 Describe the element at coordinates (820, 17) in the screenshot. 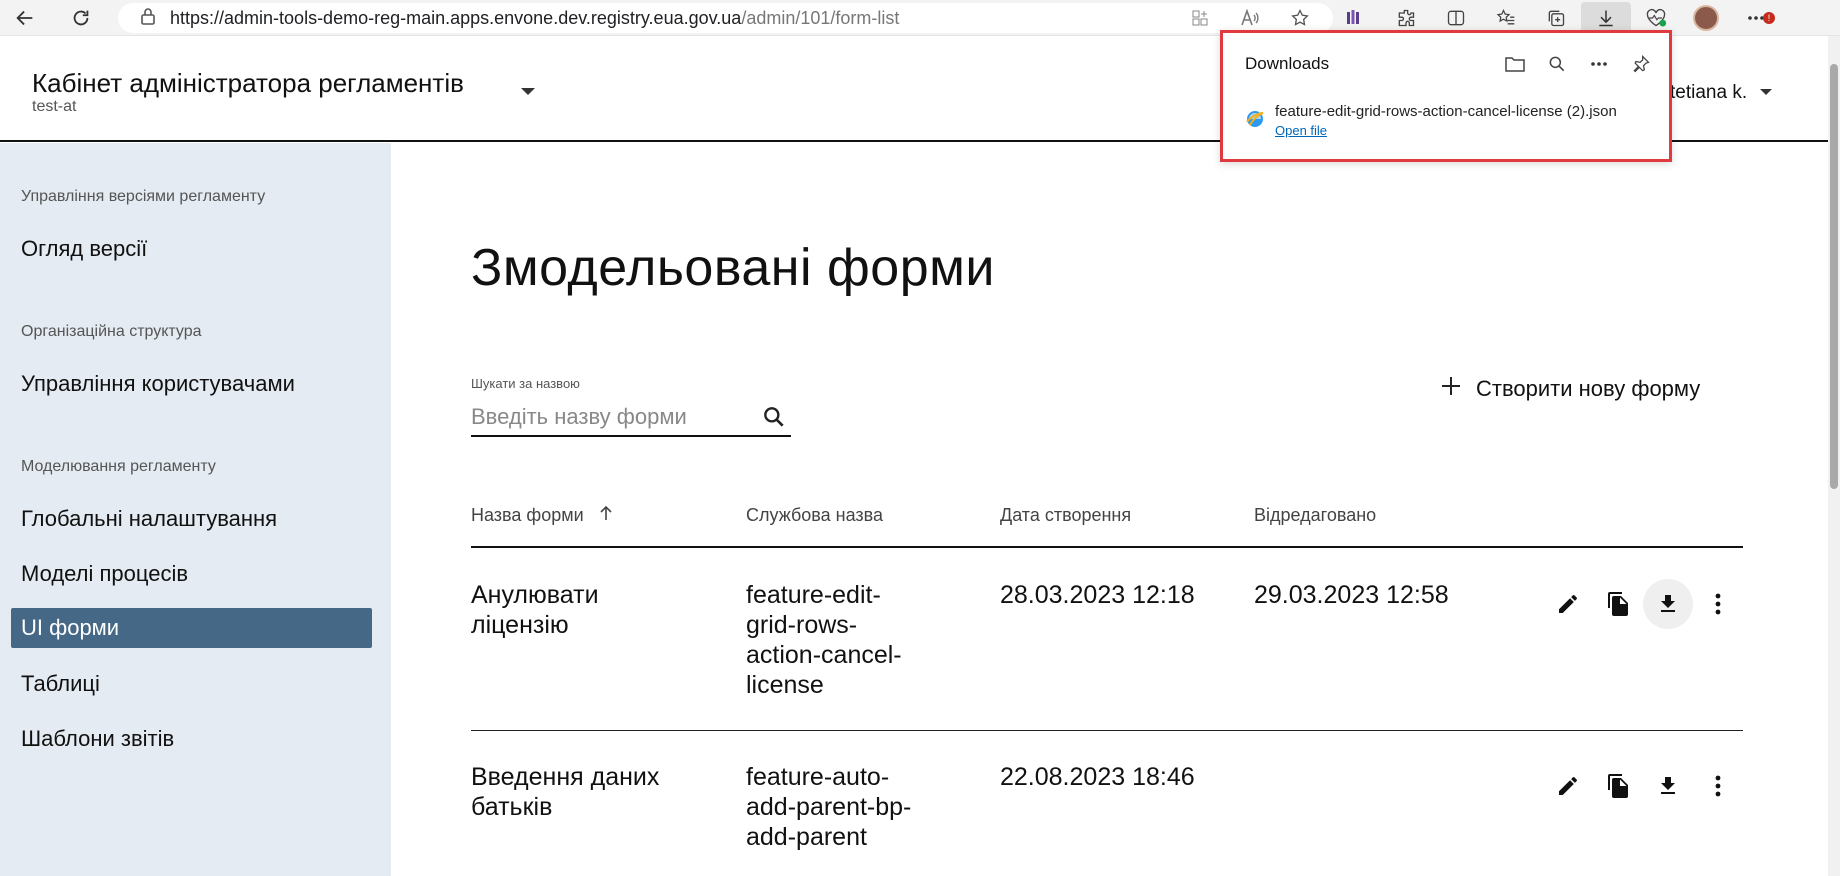

I see `url-path: /admin/101/form-list` at that location.